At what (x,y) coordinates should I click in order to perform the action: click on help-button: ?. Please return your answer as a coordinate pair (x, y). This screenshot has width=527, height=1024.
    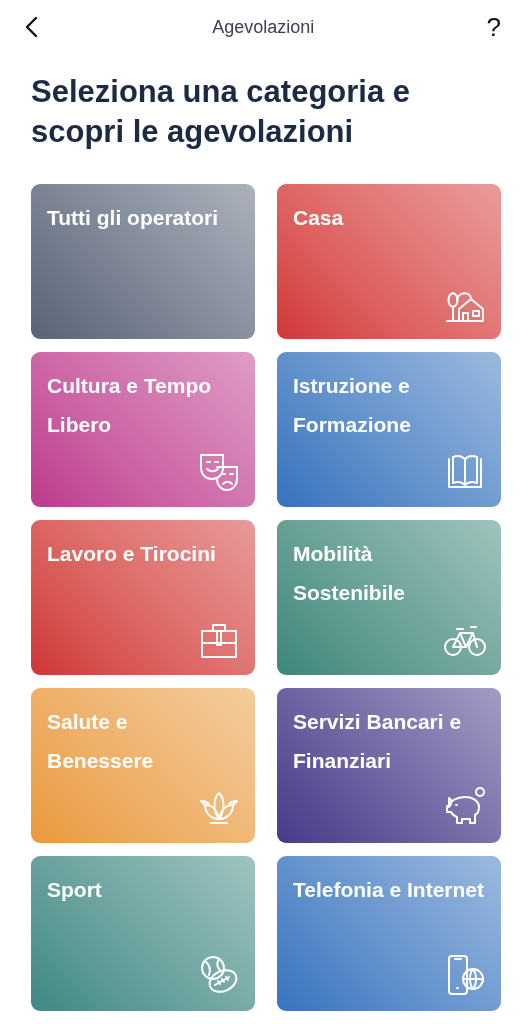
    Looking at the image, I should click on (493, 27).